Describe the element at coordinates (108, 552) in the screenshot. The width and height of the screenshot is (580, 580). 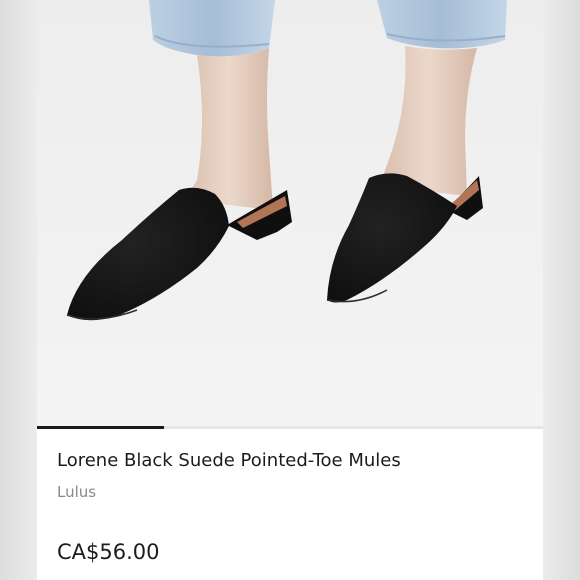
I see `product-price: CA$56.00` at that location.